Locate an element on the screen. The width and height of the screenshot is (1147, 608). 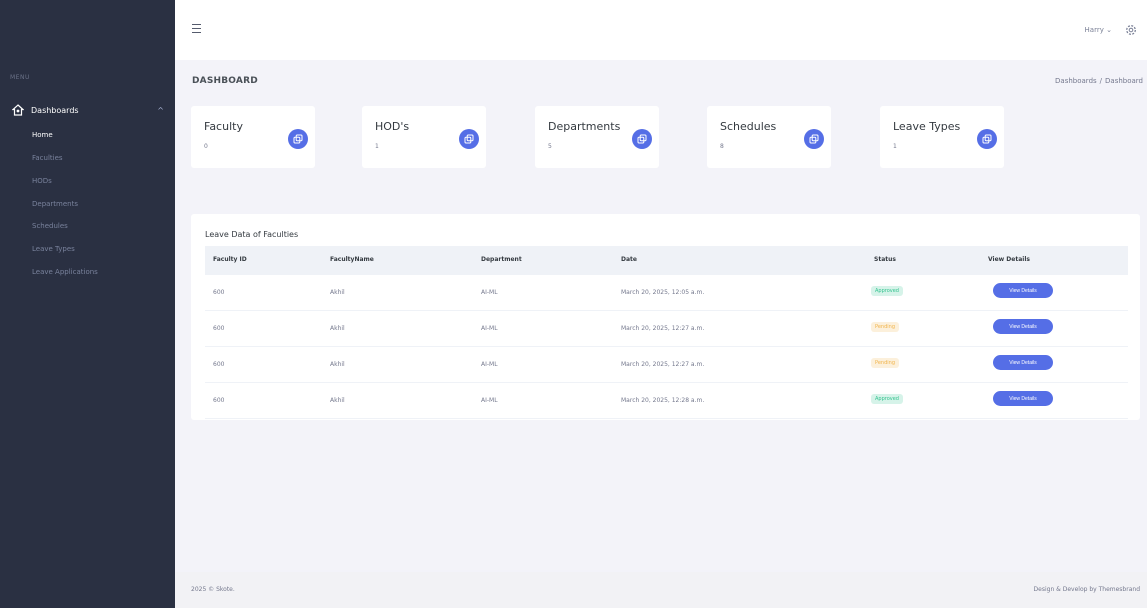
stat-label: Schedules is located at coordinates (748, 126).